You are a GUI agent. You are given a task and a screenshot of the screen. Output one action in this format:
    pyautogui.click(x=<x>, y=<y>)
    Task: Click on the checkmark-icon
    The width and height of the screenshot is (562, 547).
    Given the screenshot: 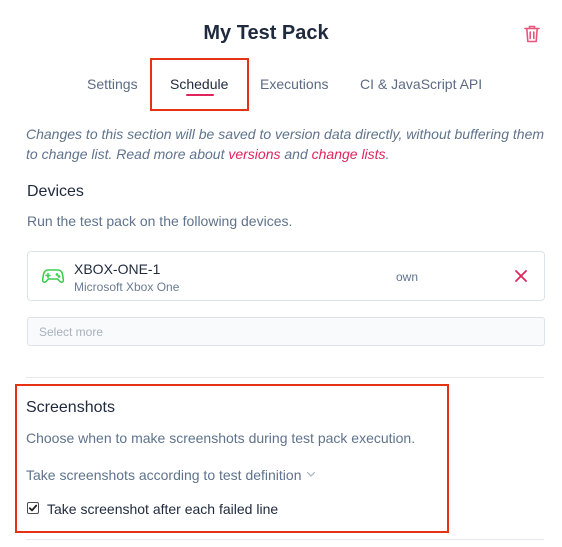 What is the action you would take?
    pyautogui.click(x=33, y=508)
    